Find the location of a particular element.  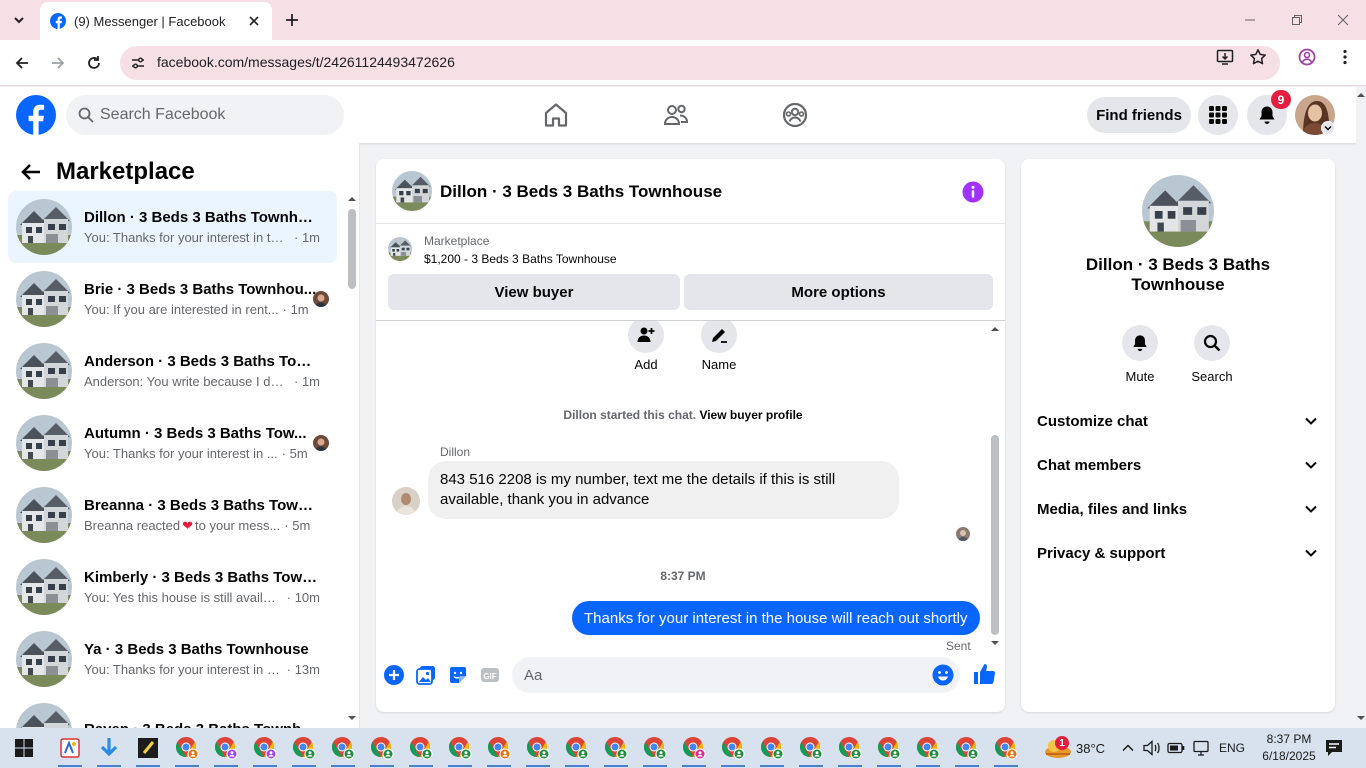

info-icon is located at coordinates (973, 192).